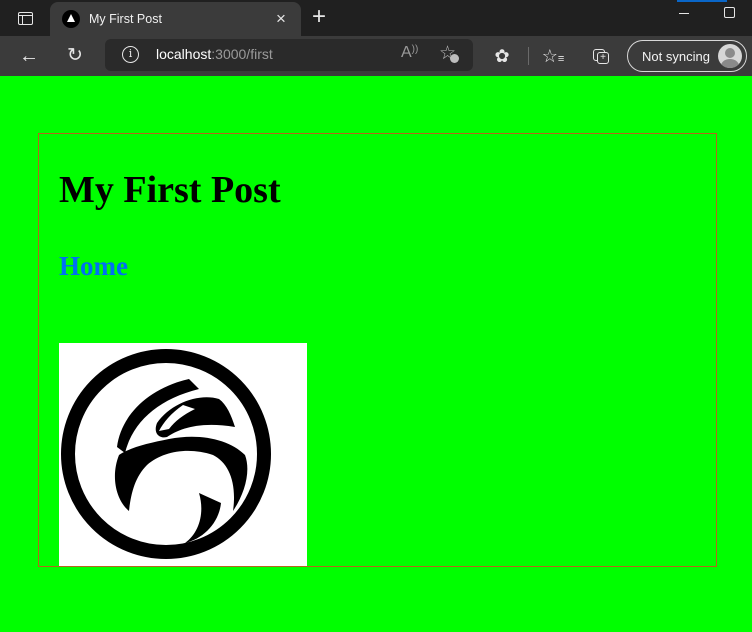 The height and width of the screenshot is (632, 752). I want to click on toolbar-divider, so click(528, 56).